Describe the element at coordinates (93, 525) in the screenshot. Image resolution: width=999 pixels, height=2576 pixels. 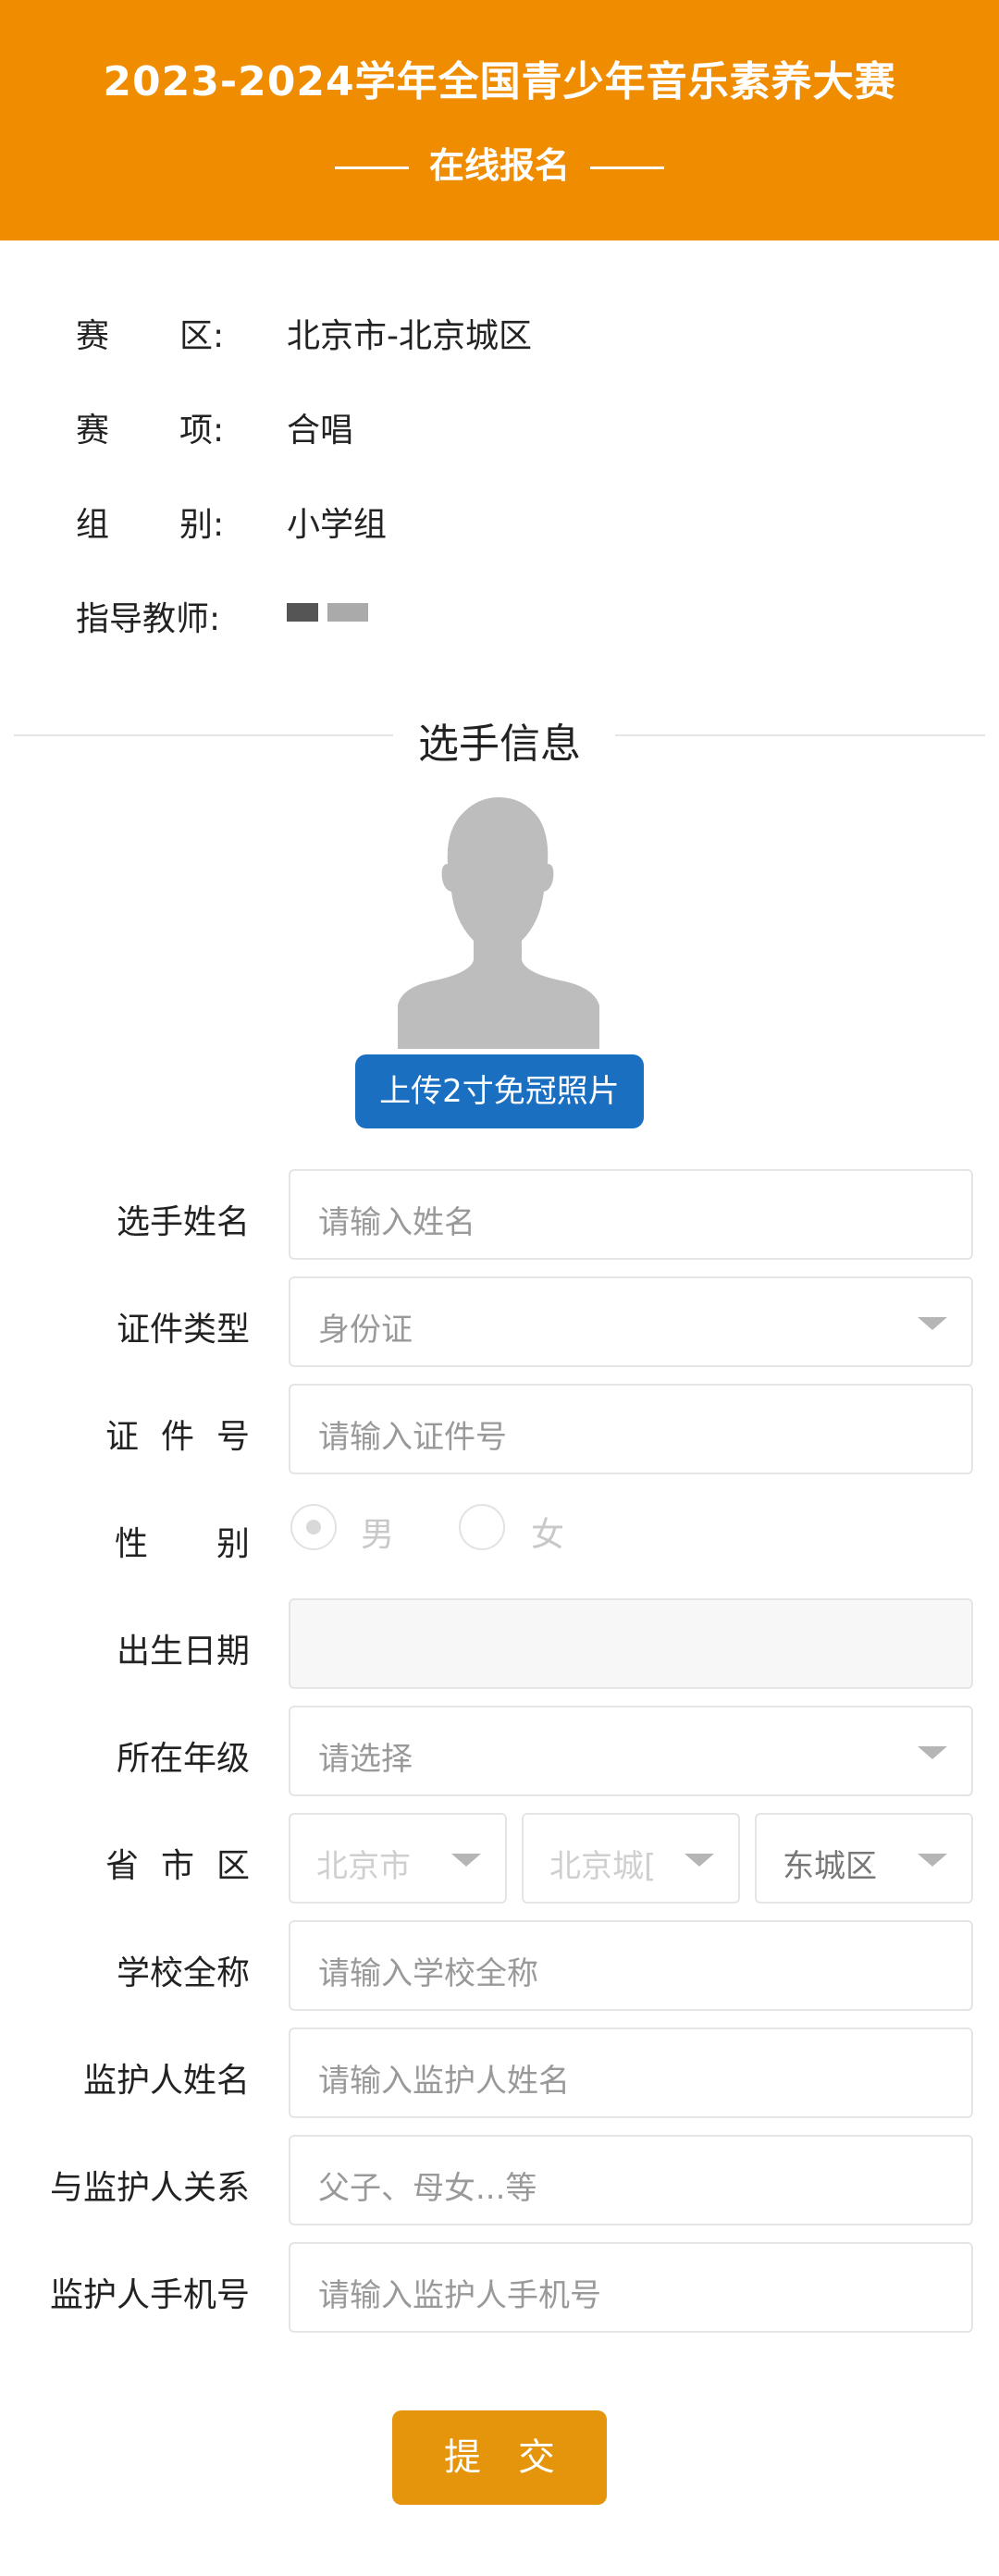
I see `info-group-label-a: 组` at that location.